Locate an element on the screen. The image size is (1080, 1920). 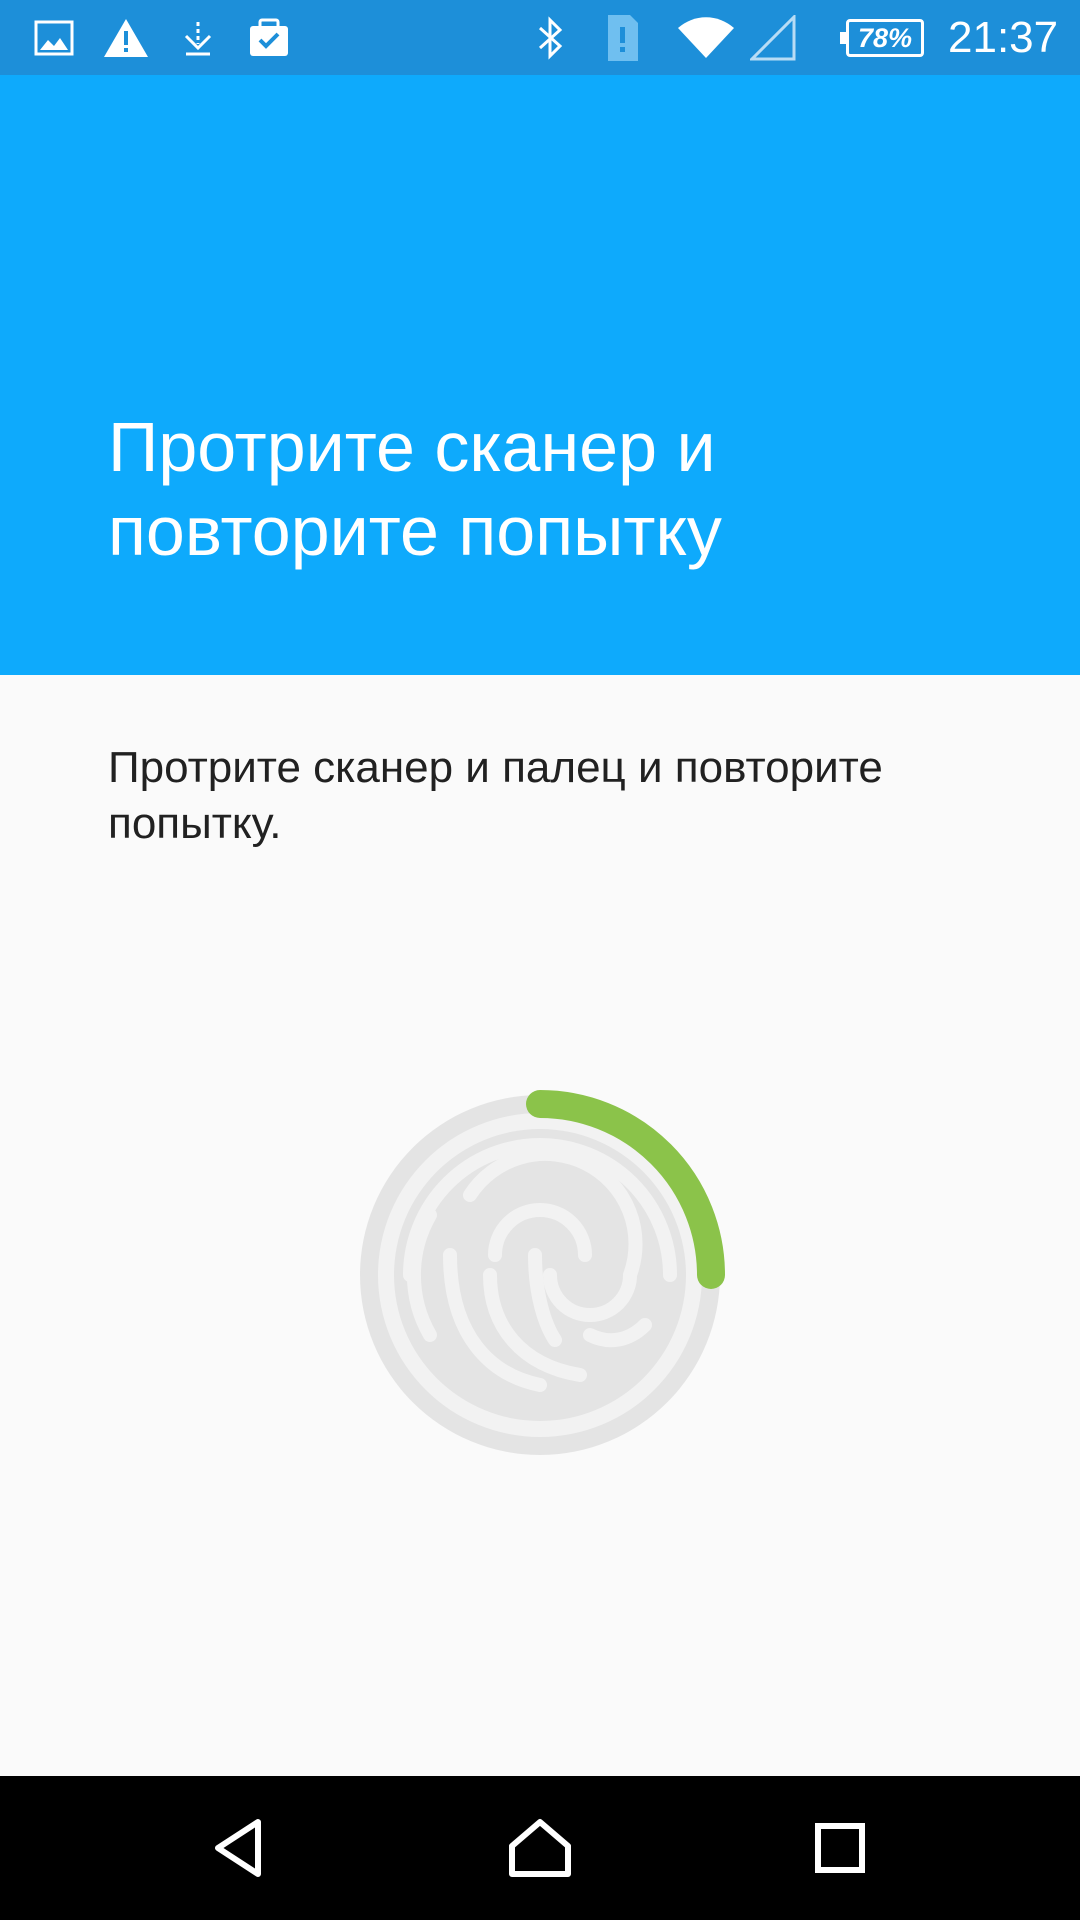
back-icon is located at coordinates (238, 1848).